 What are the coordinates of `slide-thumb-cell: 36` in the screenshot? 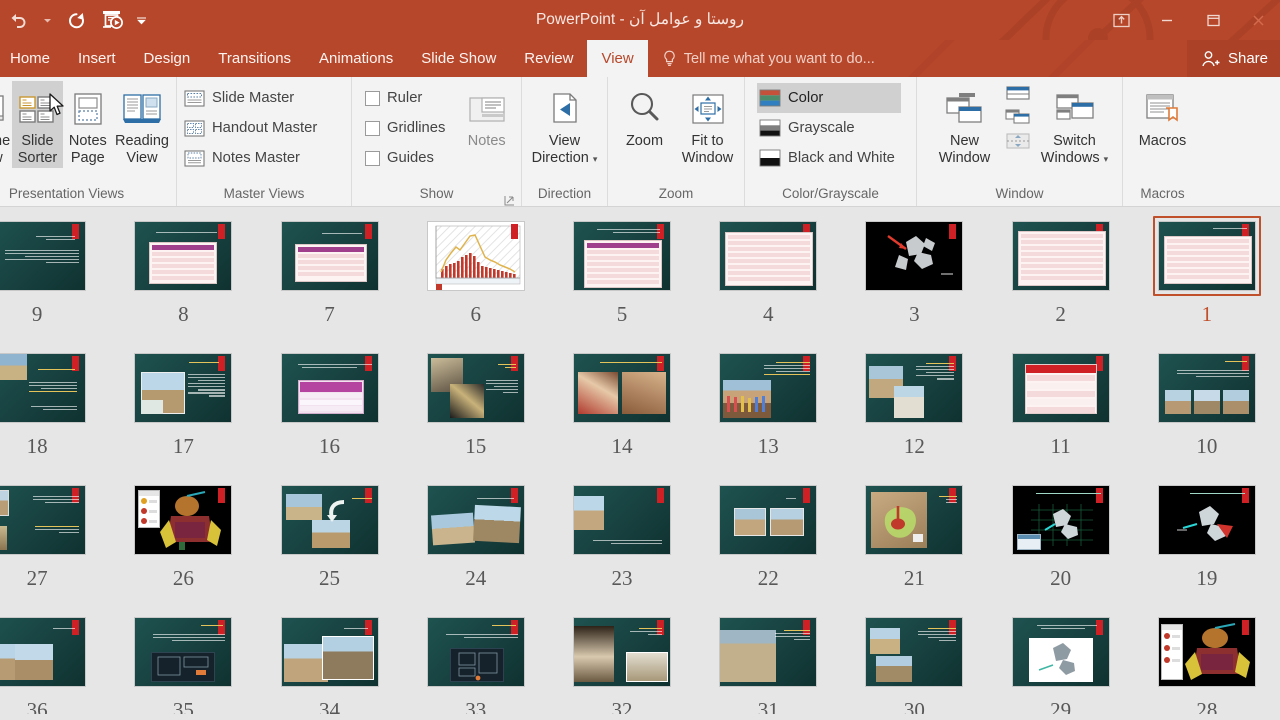 It's located at (55, 658).